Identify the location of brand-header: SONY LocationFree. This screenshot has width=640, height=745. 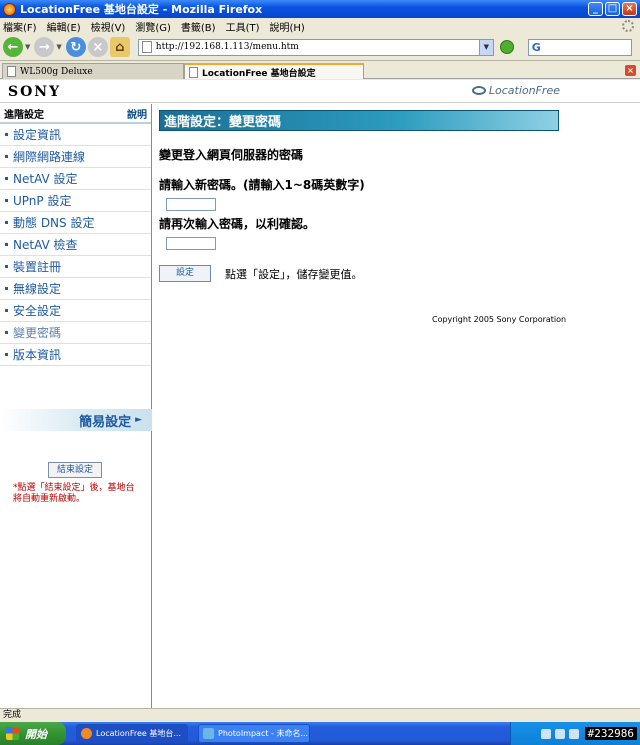
(320, 91).